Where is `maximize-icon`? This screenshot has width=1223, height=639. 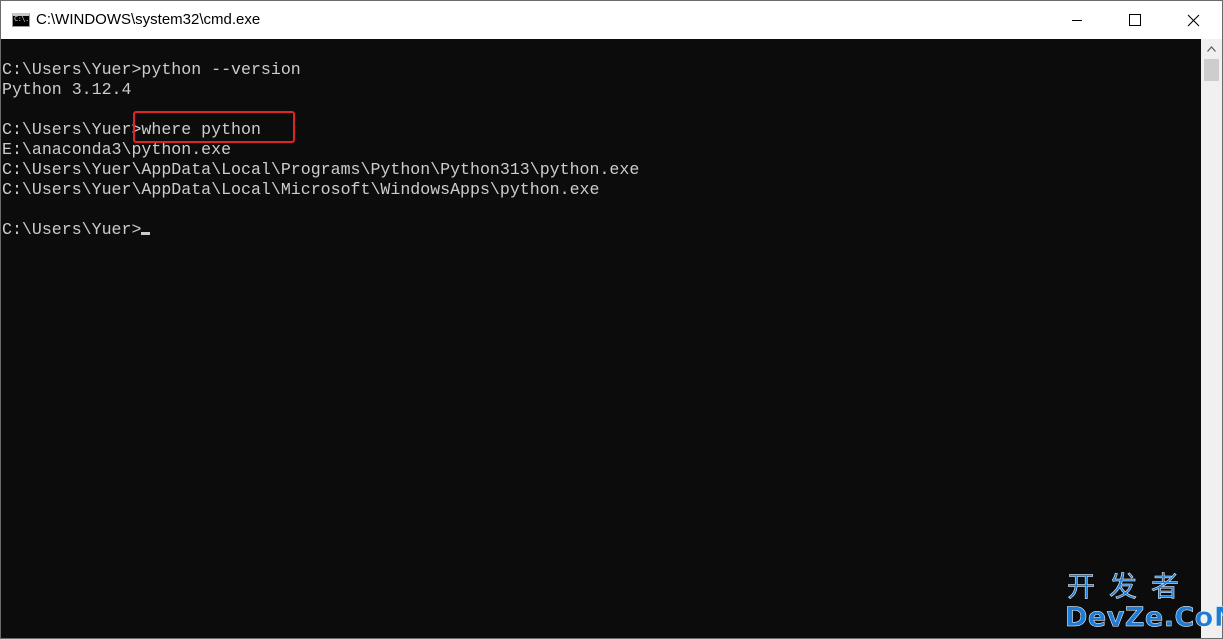 maximize-icon is located at coordinates (1135, 20).